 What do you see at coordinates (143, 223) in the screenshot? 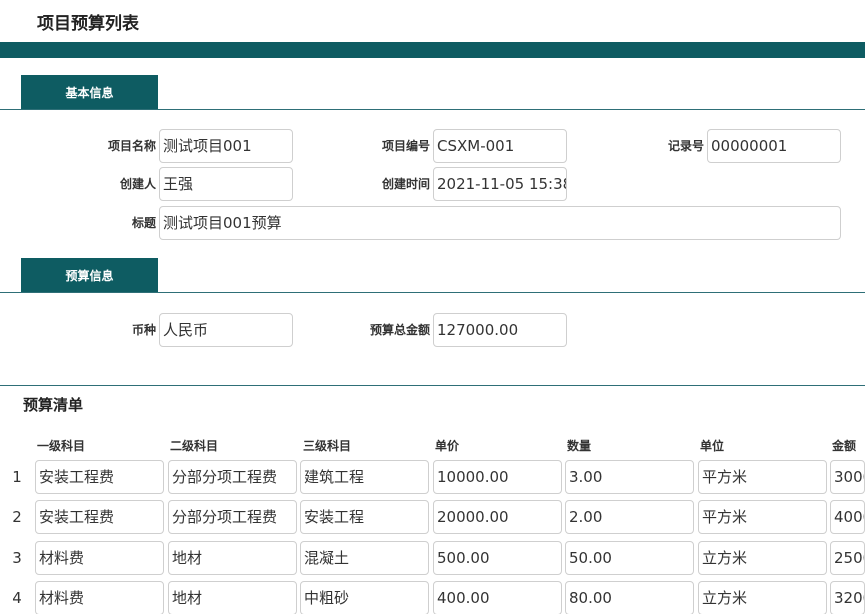
I see `subject-label: 标题` at bounding box center [143, 223].